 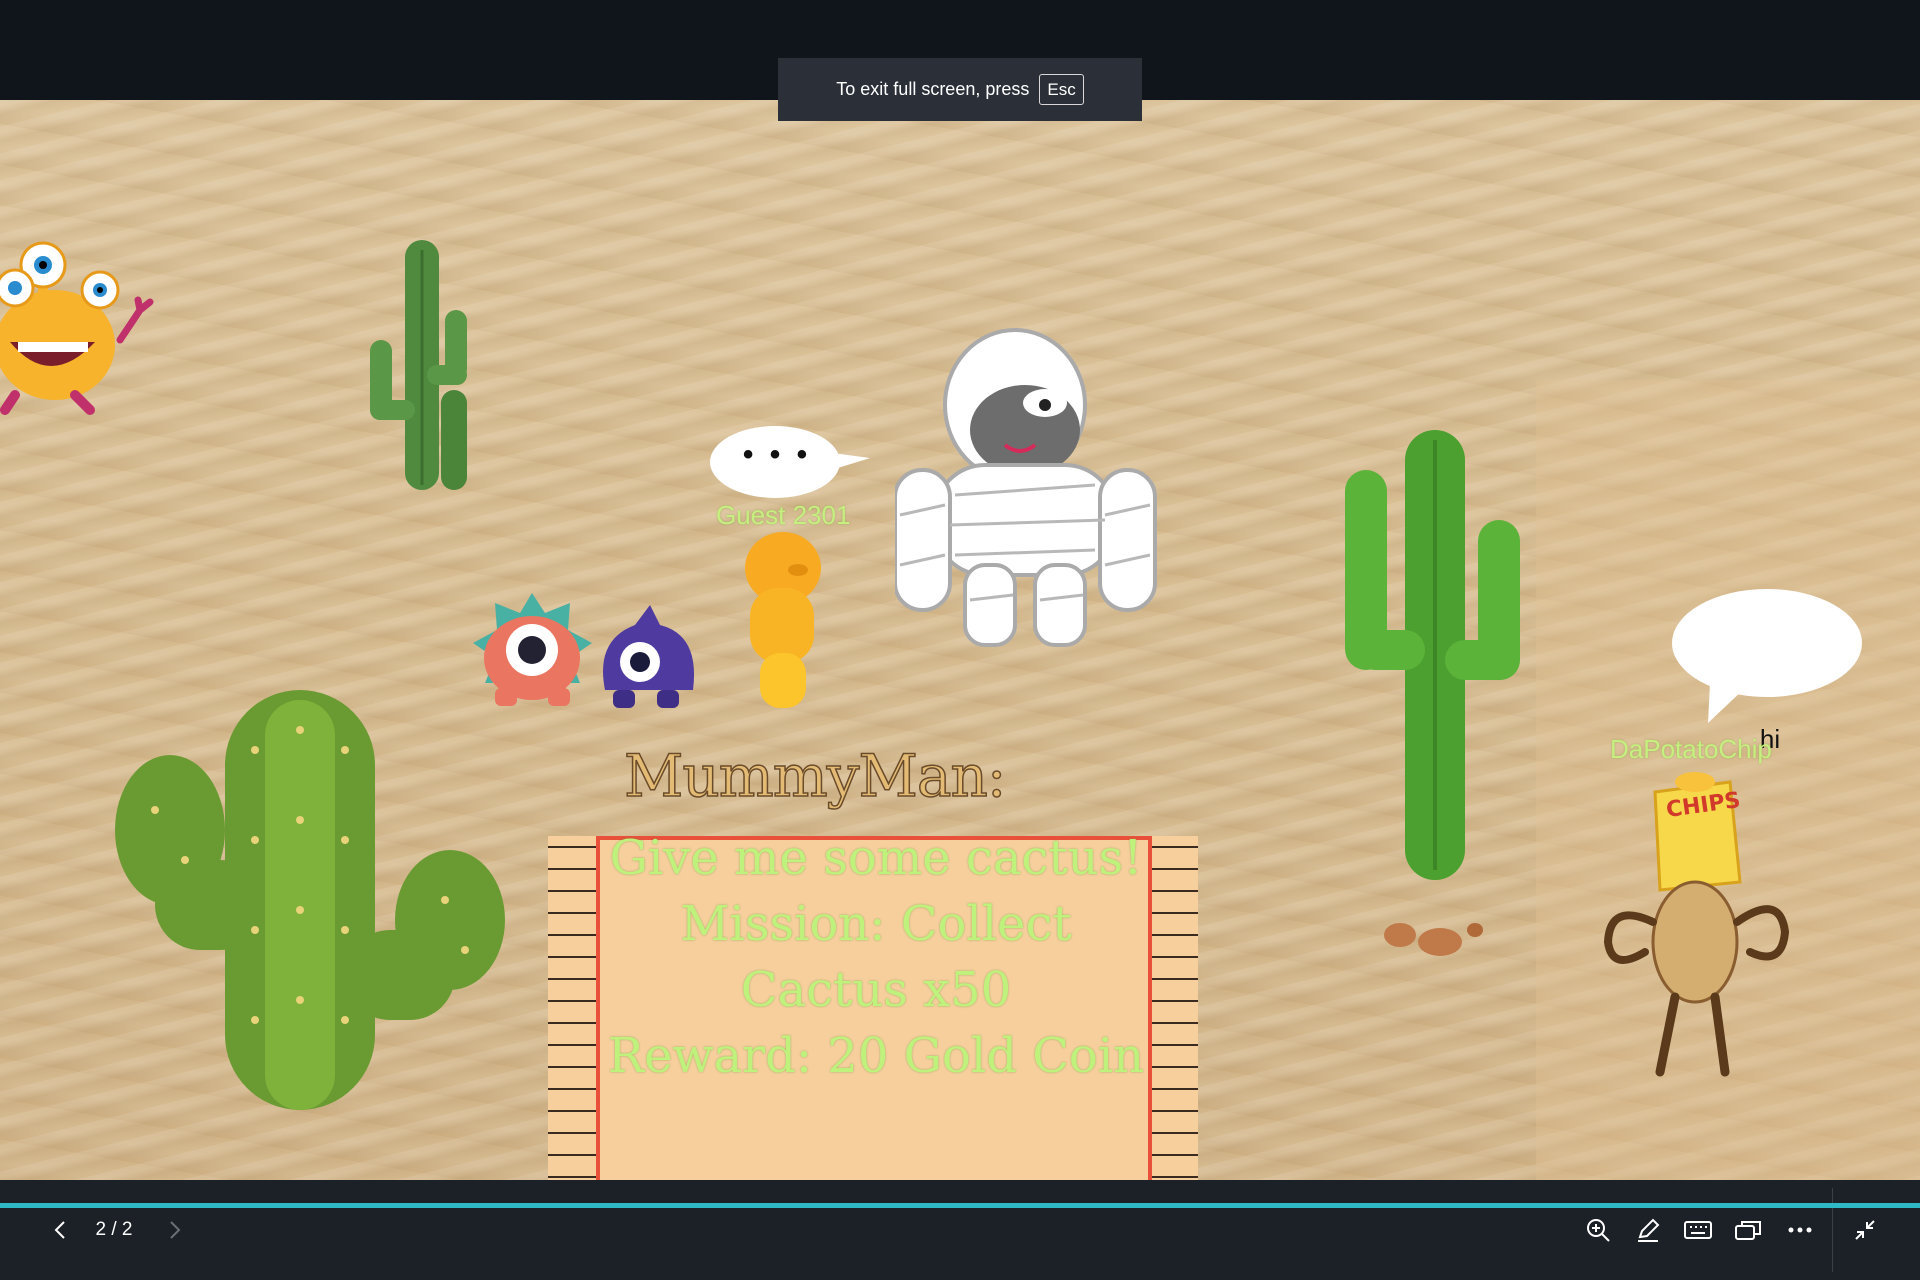 I want to click on page-indicator: 2 / 2, so click(x=114, y=1229).